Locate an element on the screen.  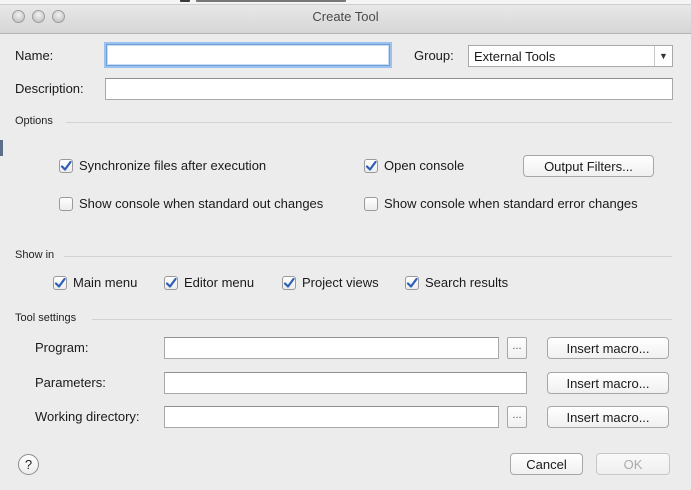
description-label: Description: is located at coordinates (49, 88).